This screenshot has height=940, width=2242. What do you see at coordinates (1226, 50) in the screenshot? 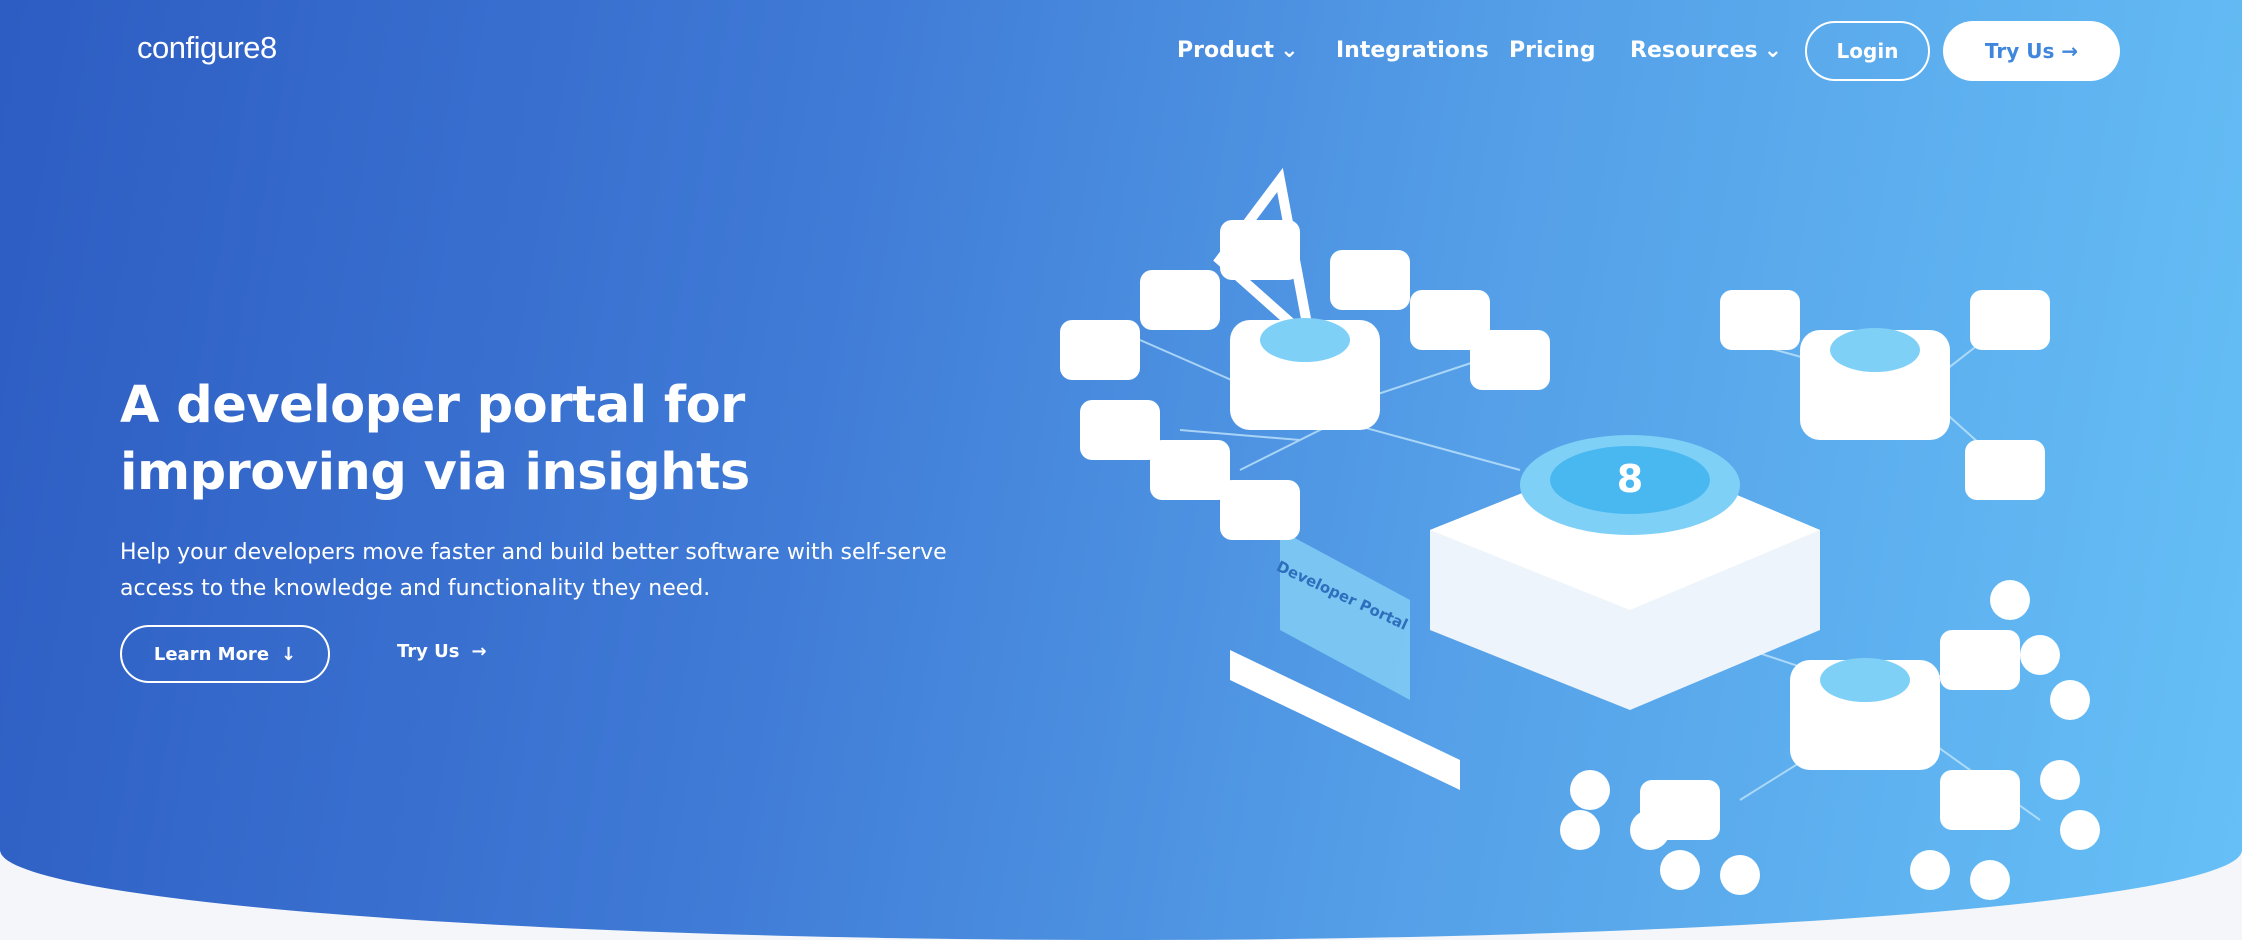
I see `nav-label: Product` at bounding box center [1226, 50].